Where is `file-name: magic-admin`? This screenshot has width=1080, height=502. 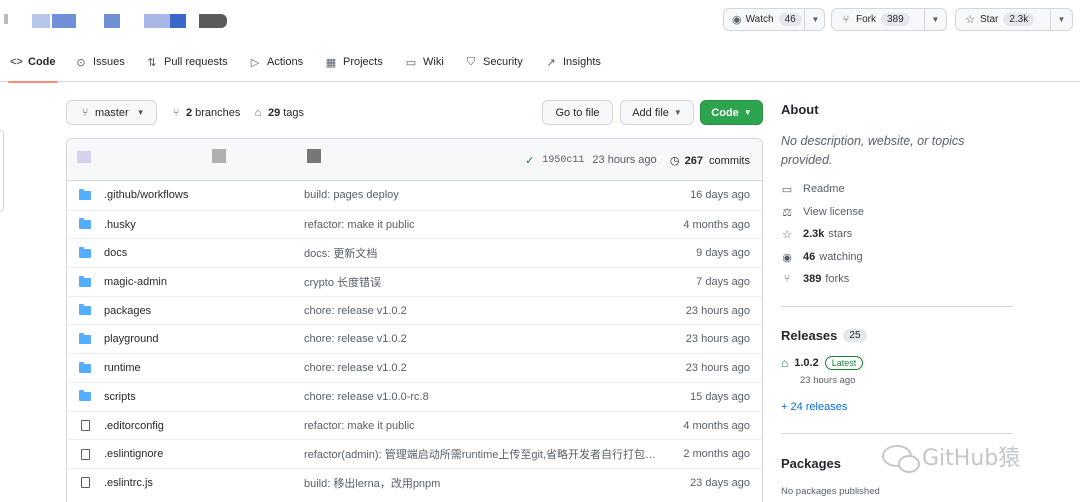 file-name: magic-admin is located at coordinates (135, 282).